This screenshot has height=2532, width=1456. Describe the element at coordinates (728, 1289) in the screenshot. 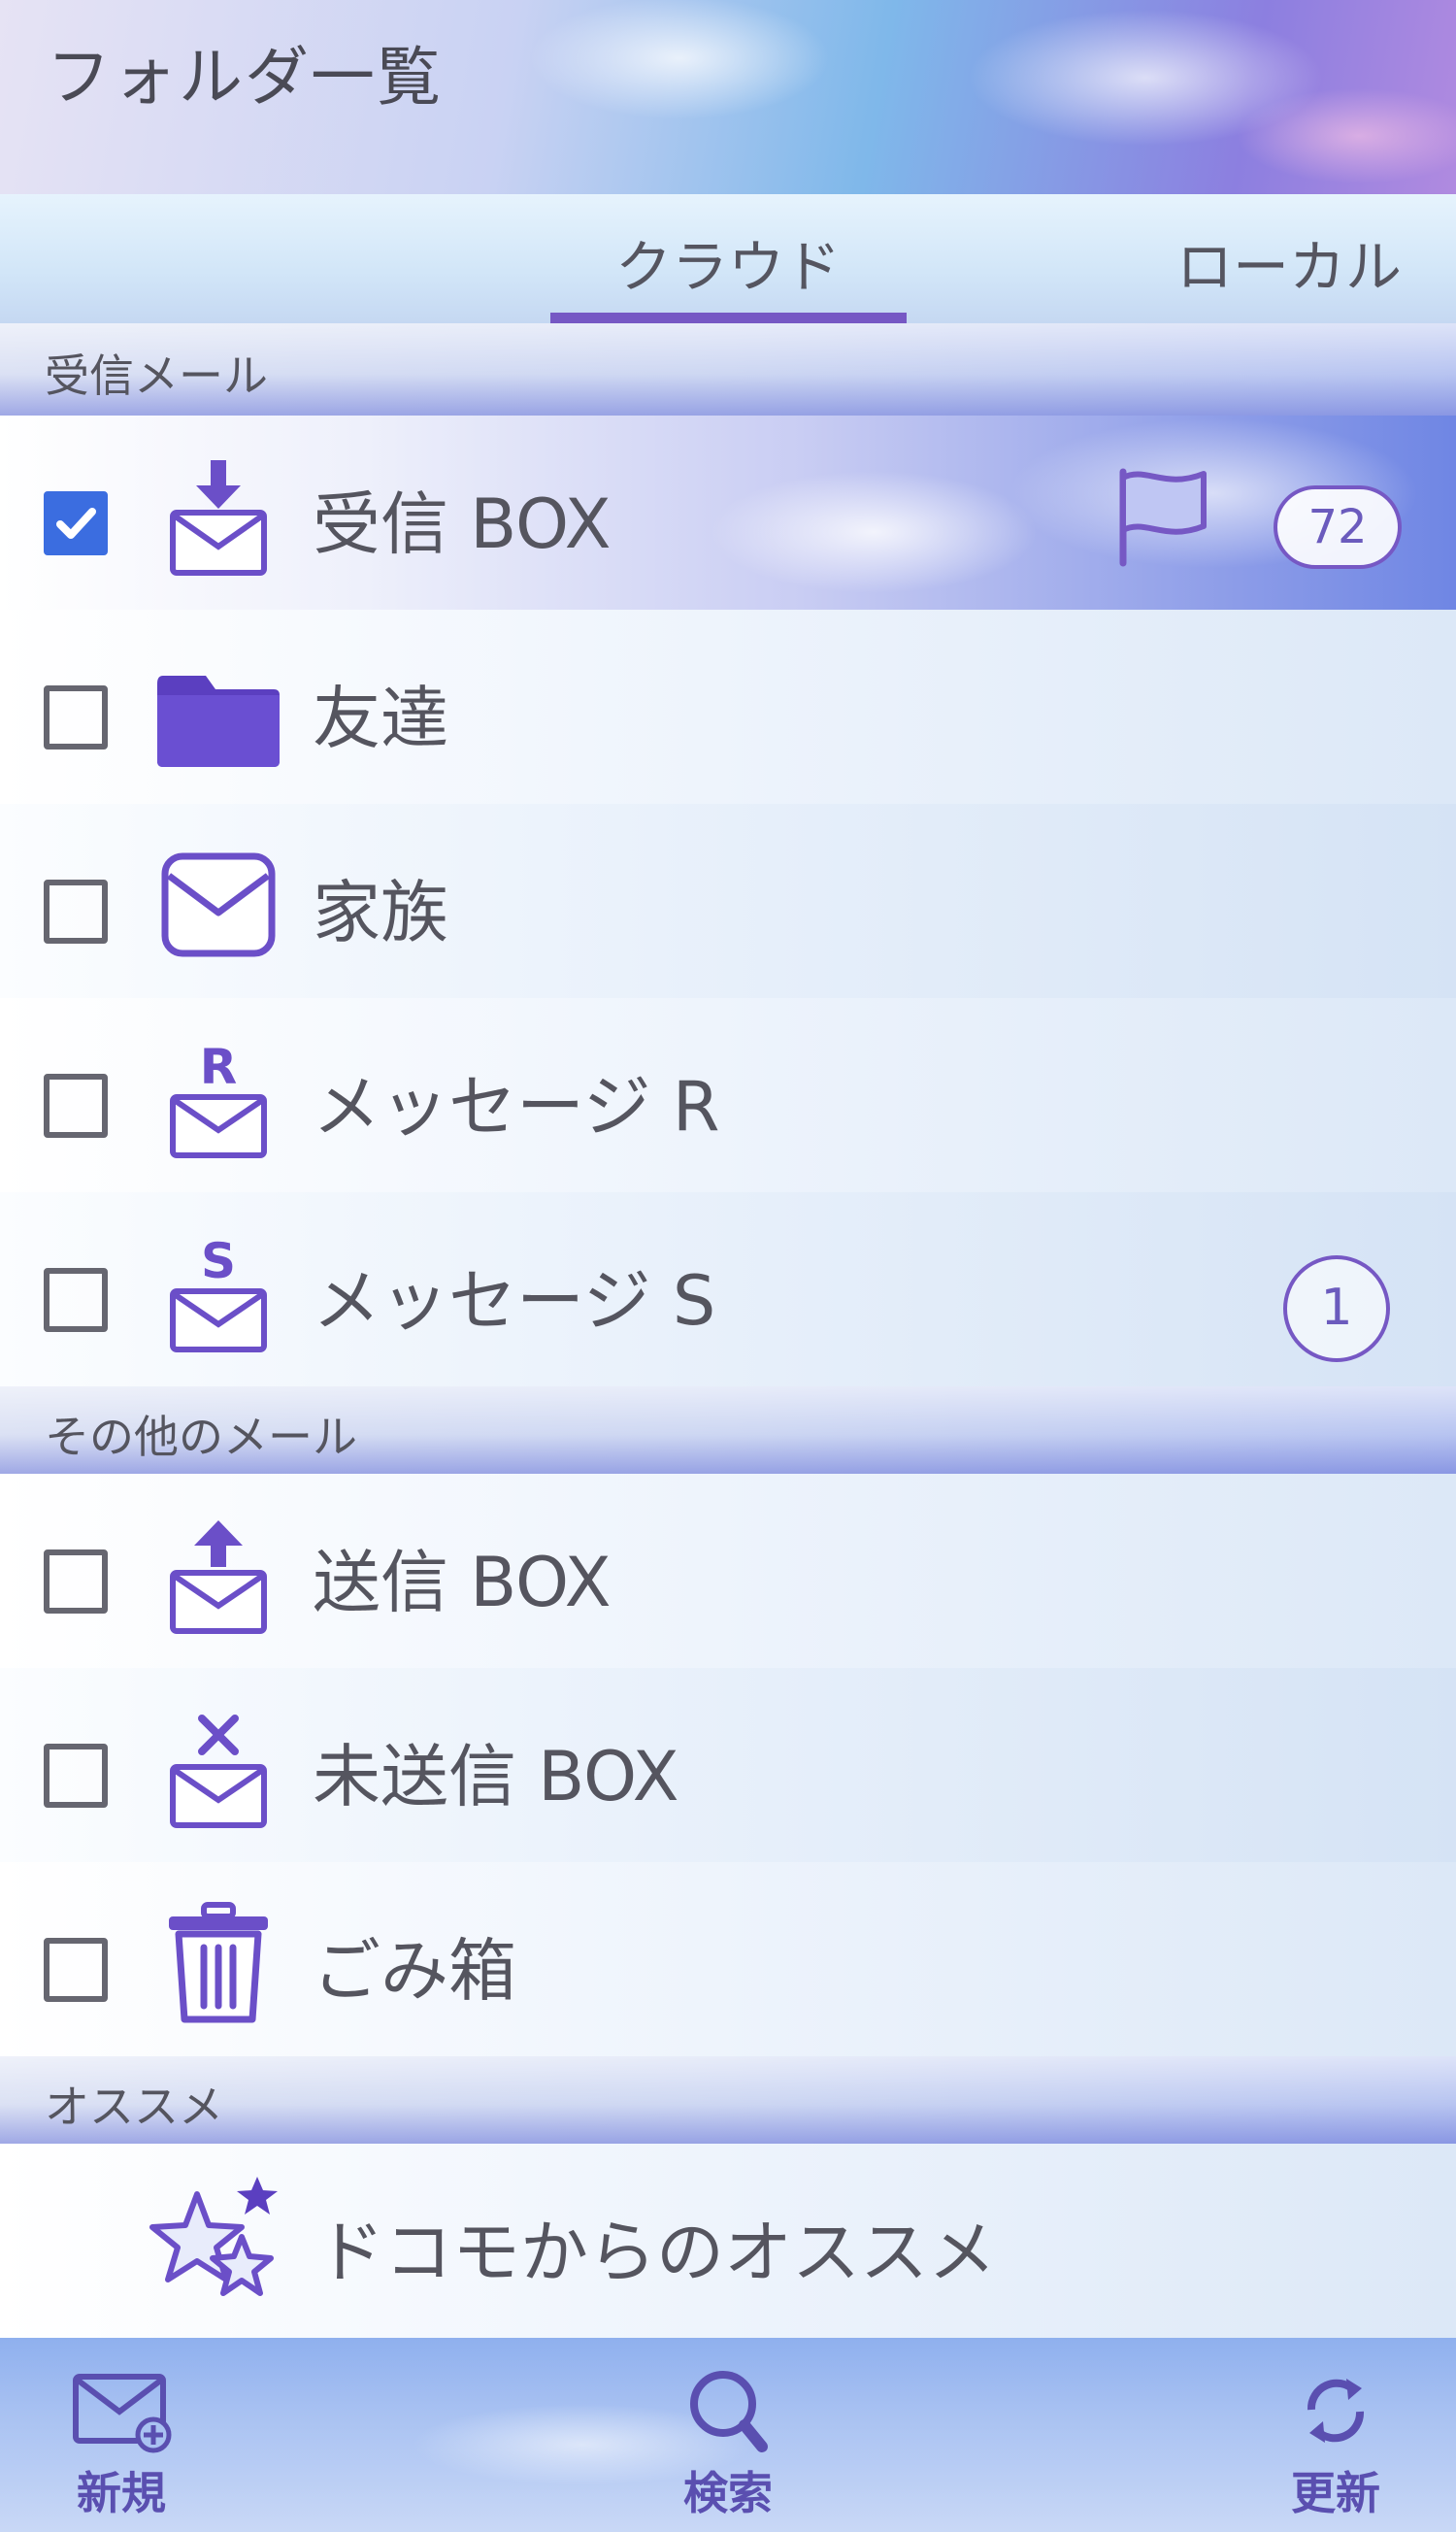

I see `folder-row-message-s: S メッセージ S 1` at that location.